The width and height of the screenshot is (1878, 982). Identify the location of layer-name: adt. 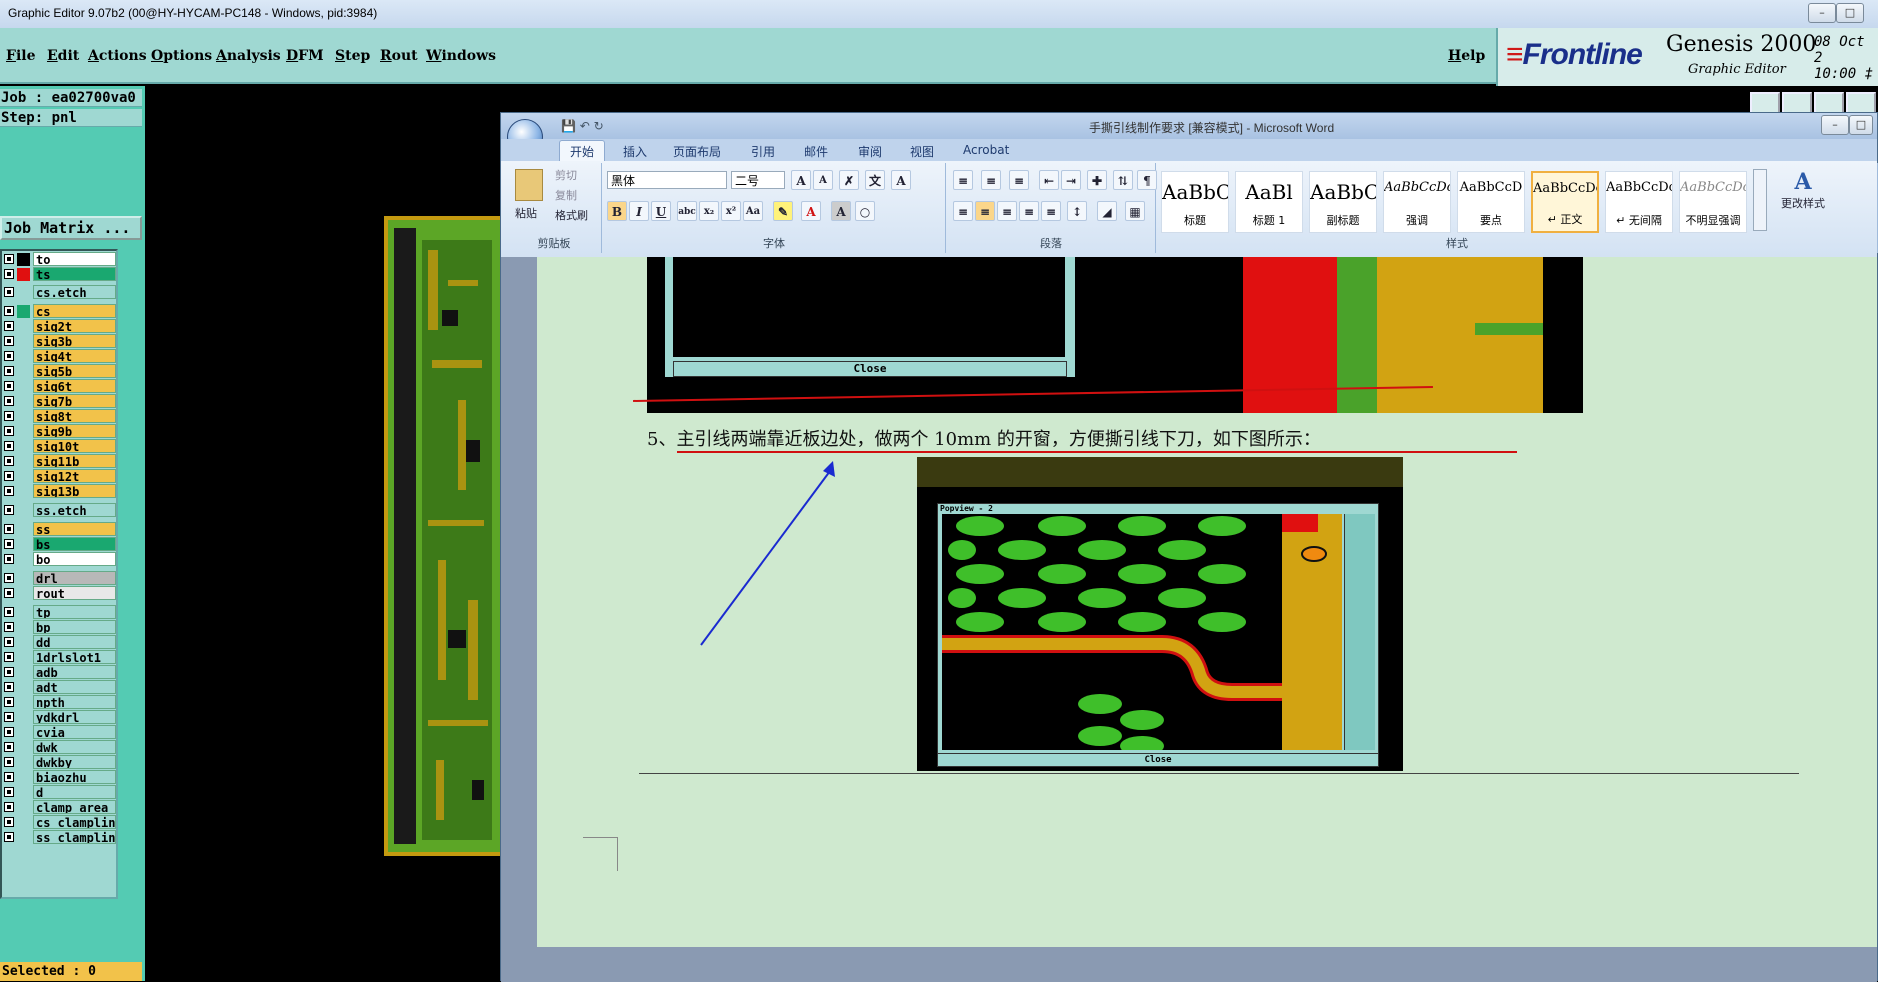
(74, 687).